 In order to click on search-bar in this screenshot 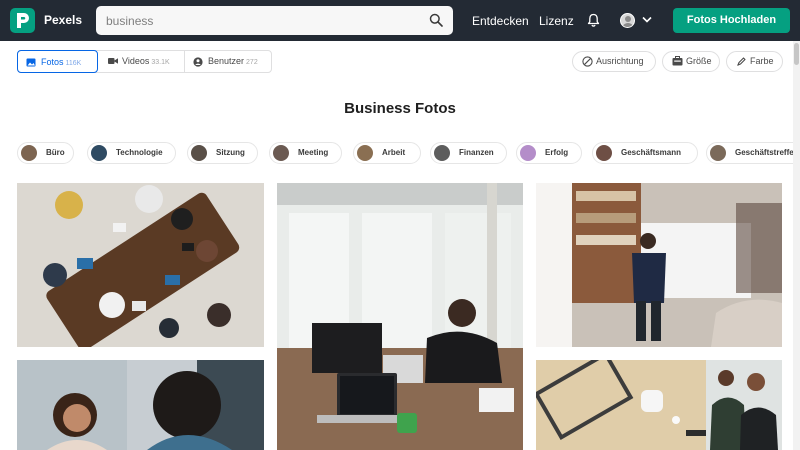, I will do `click(274, 20)`.